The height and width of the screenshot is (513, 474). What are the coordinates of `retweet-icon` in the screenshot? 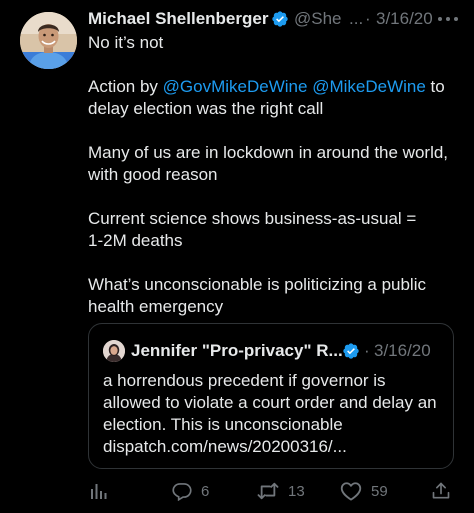 It's located at (268, 491).